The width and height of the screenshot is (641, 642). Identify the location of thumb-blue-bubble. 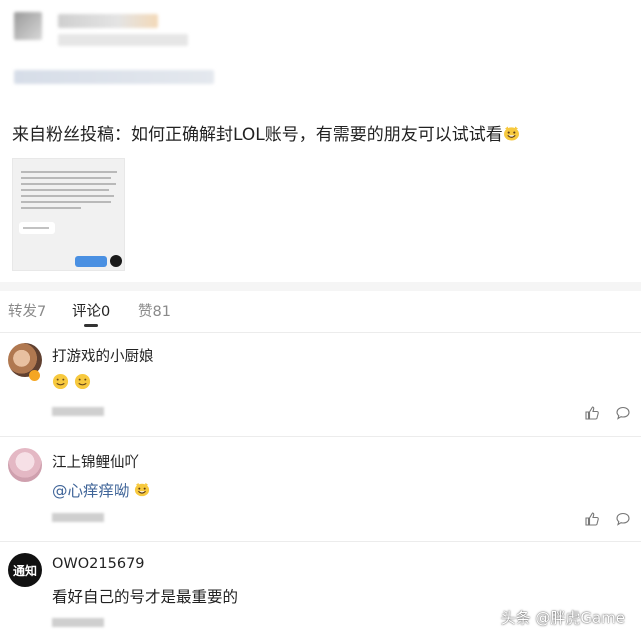
(91, 261).